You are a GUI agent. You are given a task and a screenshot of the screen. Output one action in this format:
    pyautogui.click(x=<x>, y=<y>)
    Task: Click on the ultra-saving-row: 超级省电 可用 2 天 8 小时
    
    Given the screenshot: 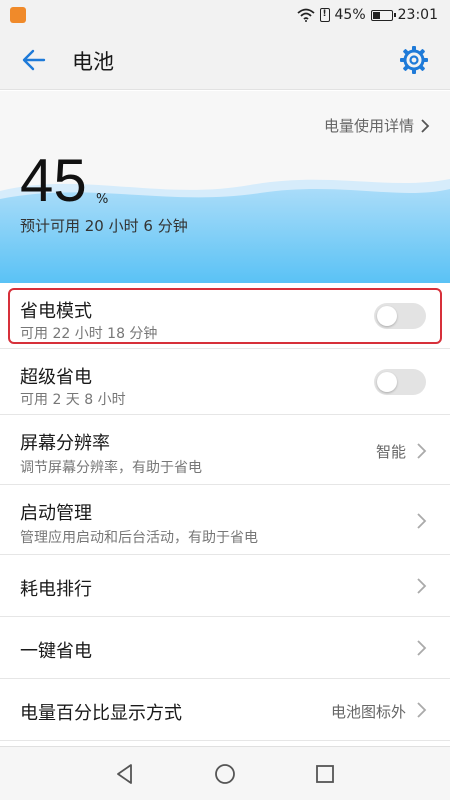 What is the action you would take?
    pyautogui.click(x=225, y=382)
    